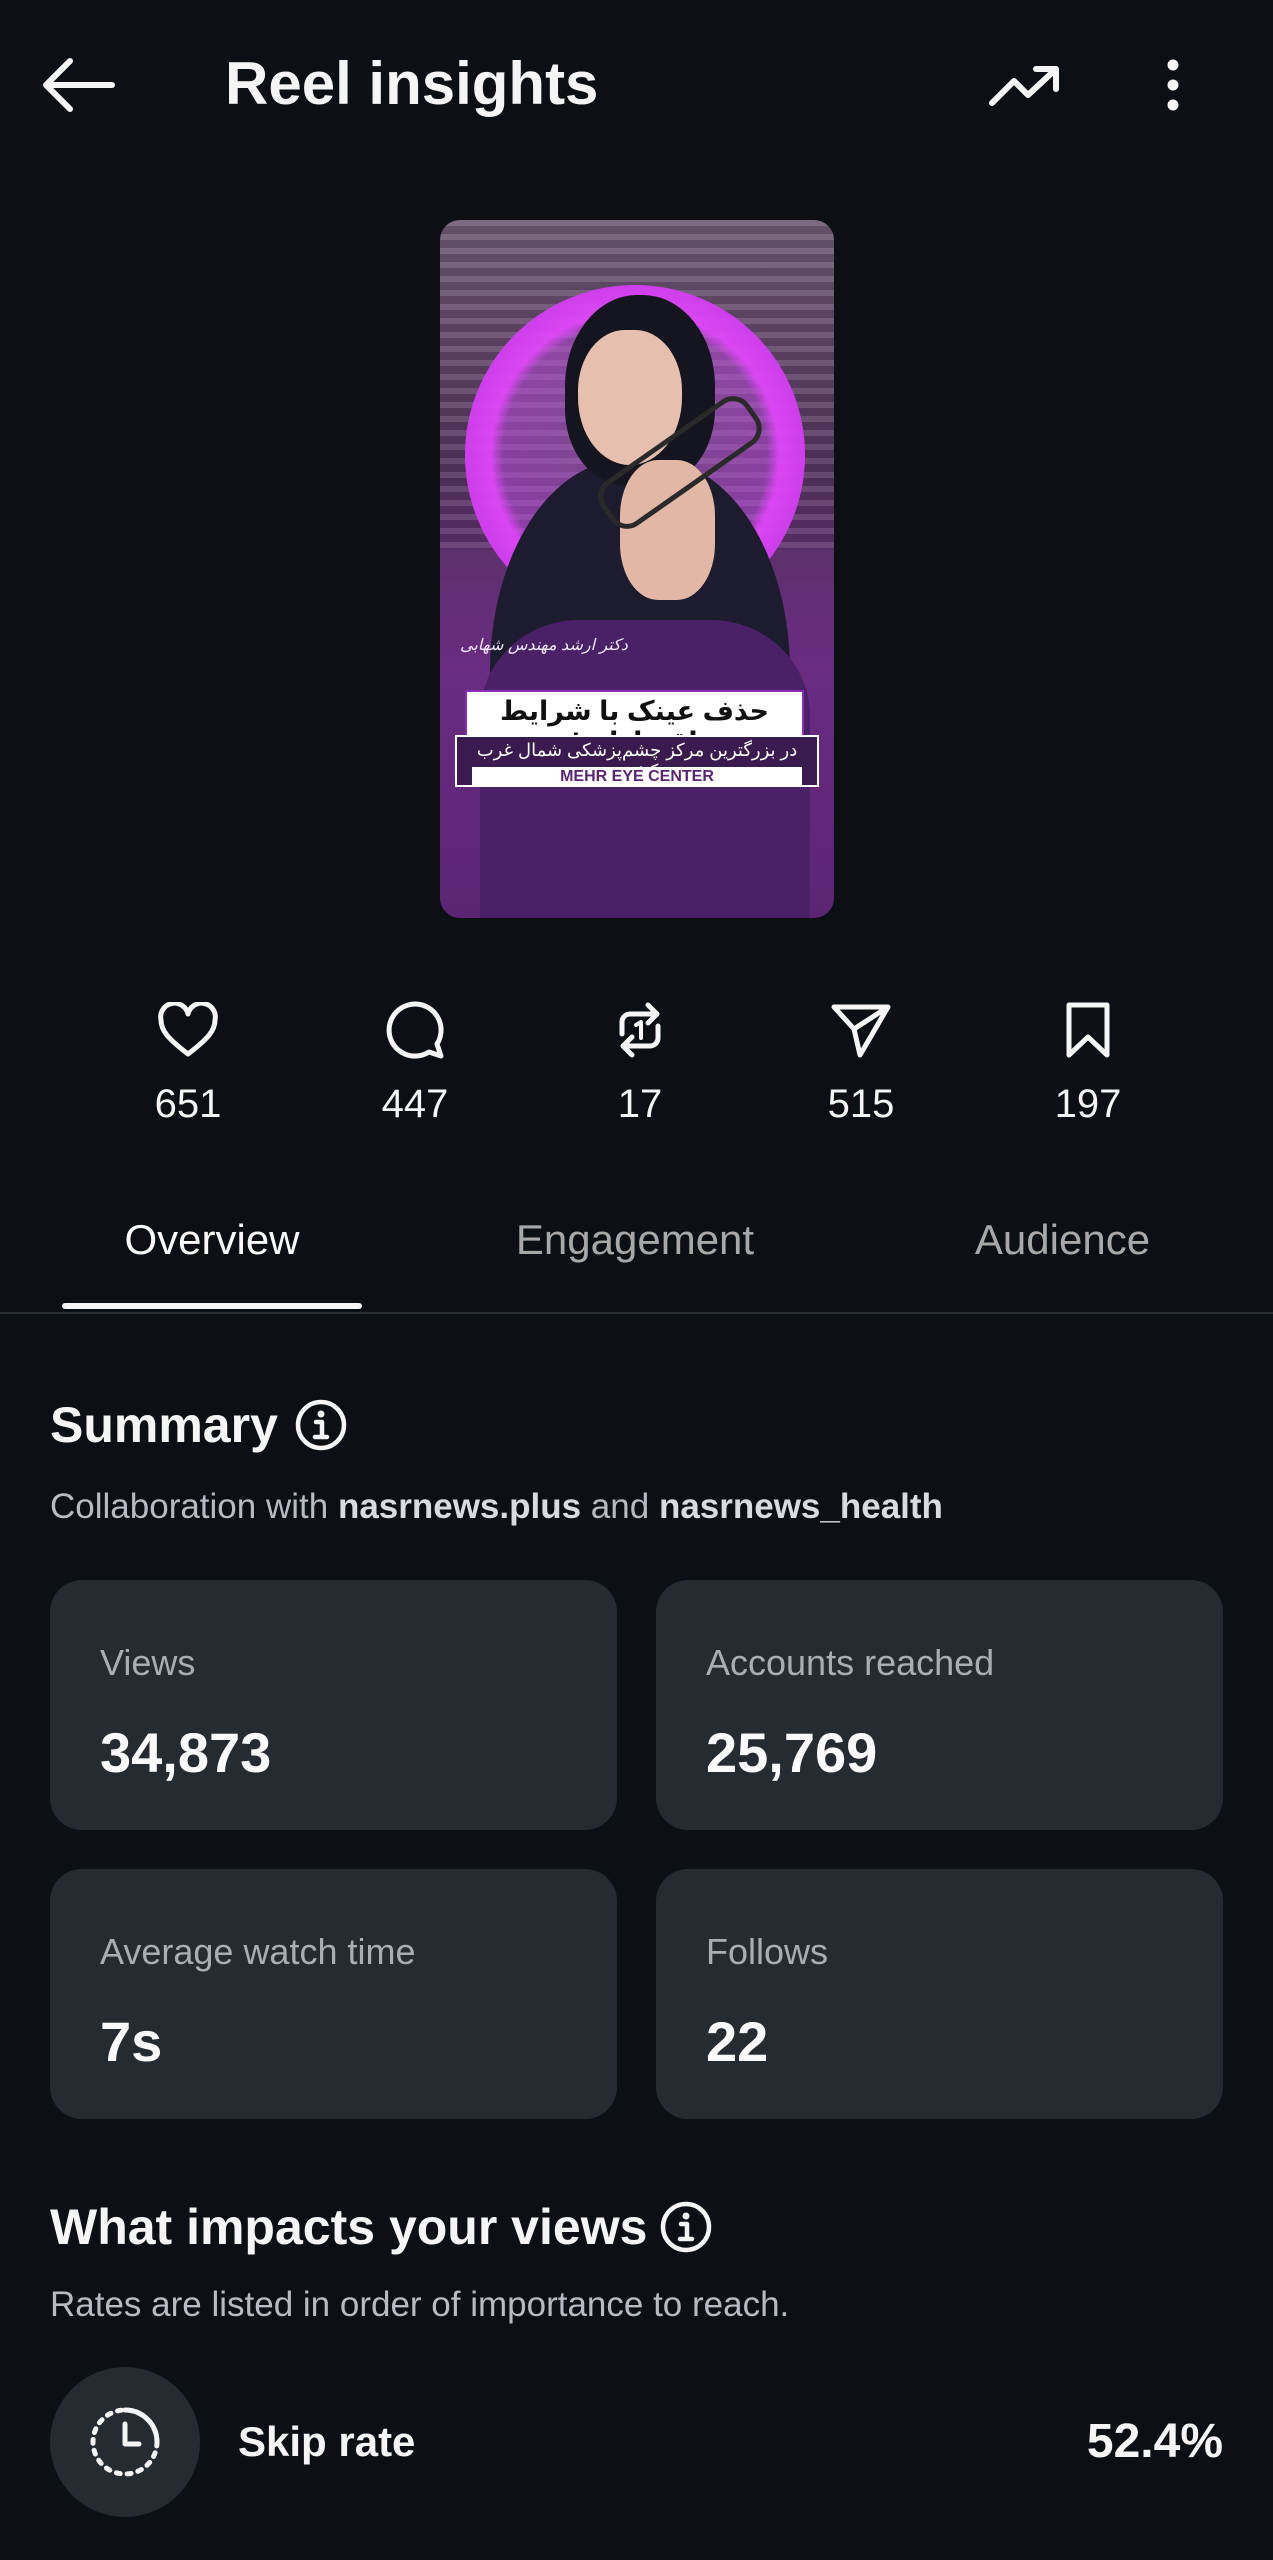  What do you see at coordinates (164, 1425) in the screenshot?
I see `summary-title: Summary` at bounding box center [164, 1425].